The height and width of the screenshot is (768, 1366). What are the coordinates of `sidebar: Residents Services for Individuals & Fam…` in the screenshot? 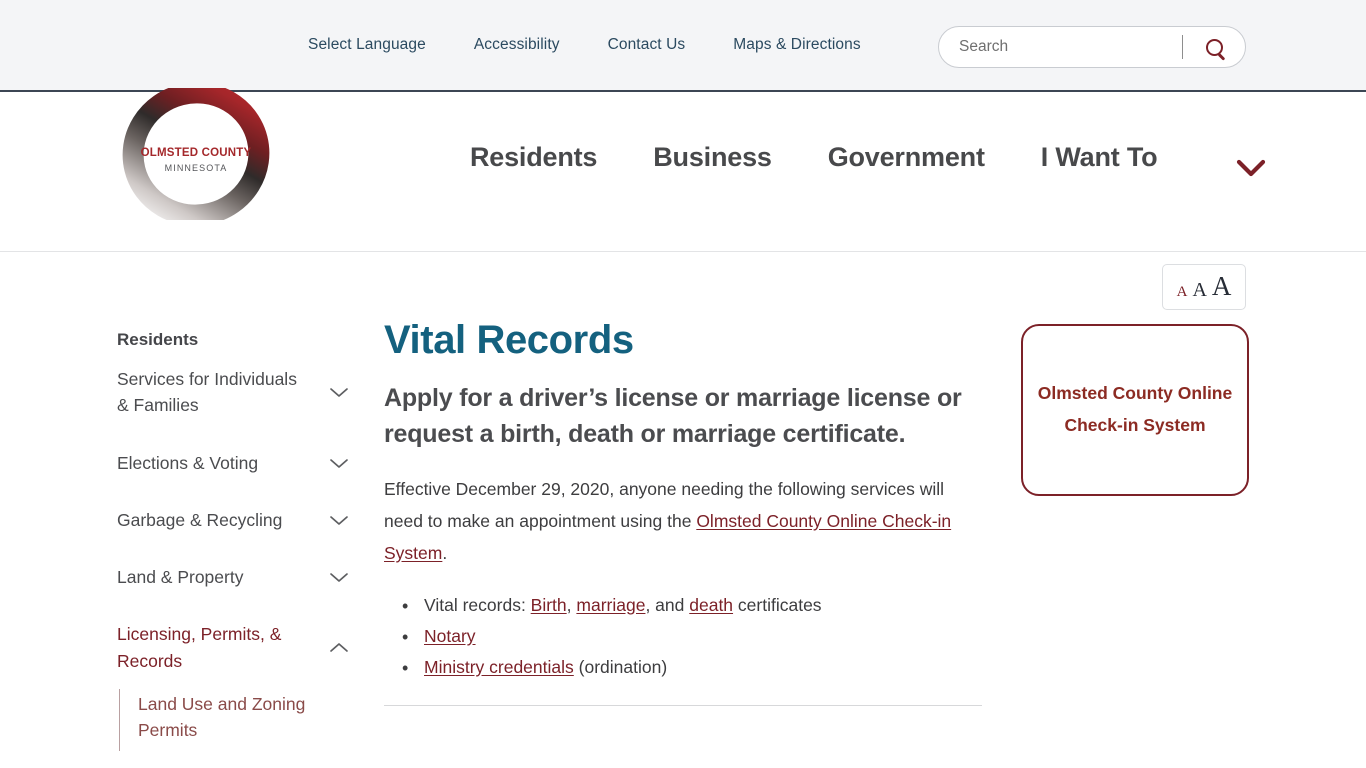 It's located at (233, 502).